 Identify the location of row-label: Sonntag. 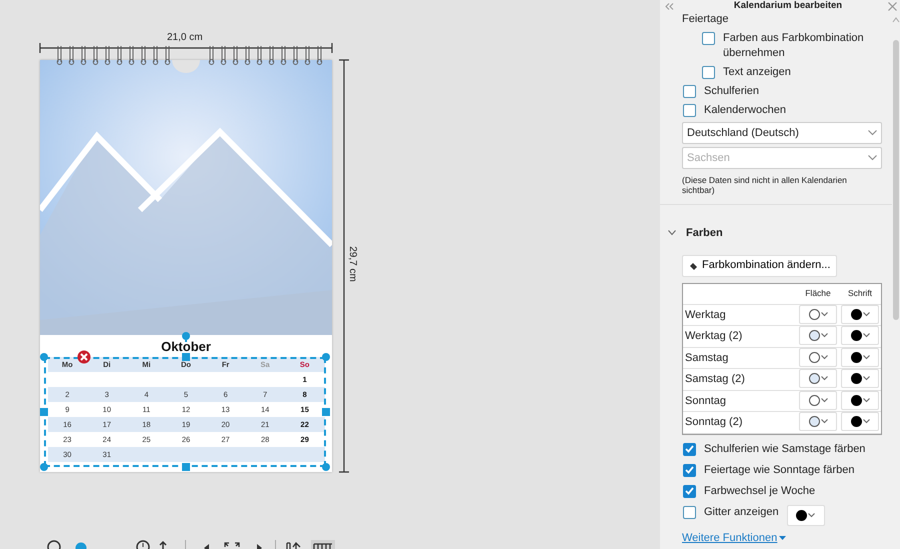
(705, 400).